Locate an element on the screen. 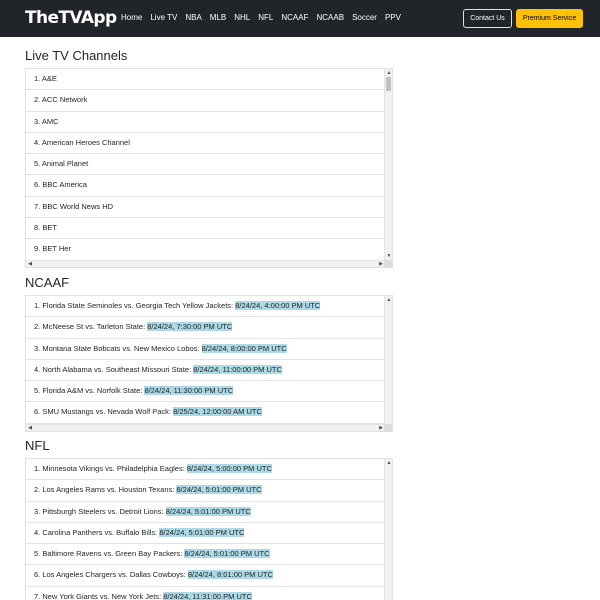  channel-item: 8. BET is located at coordinates (205, 229).